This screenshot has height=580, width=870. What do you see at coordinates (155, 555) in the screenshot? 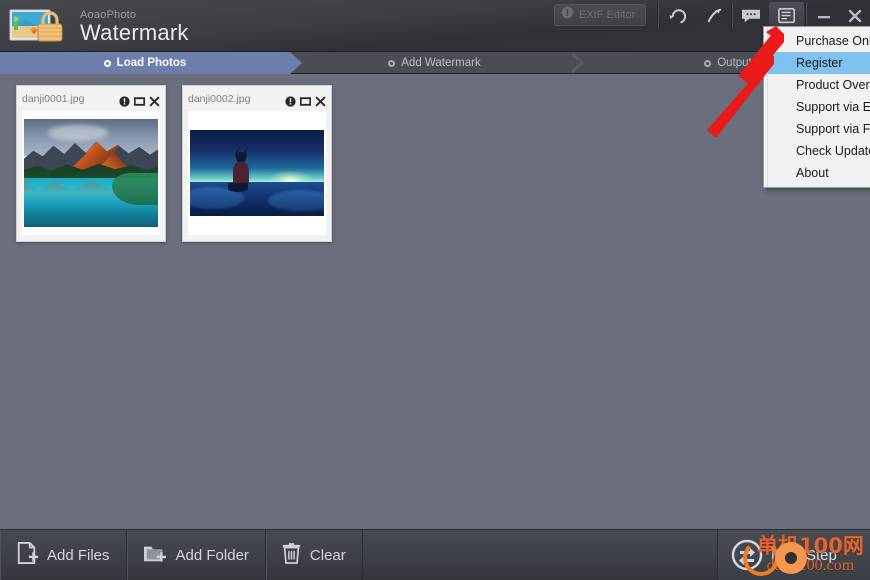
I see `folder-plus-icon` at bounding box center [155, 555].